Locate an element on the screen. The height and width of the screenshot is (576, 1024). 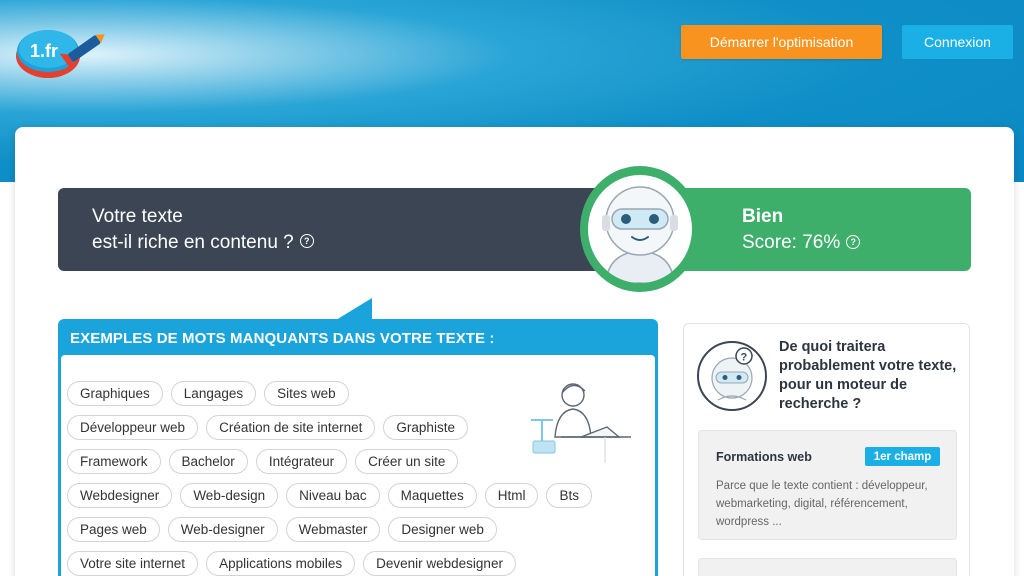
score-rating: Bien is located at coordinates (763, 216).